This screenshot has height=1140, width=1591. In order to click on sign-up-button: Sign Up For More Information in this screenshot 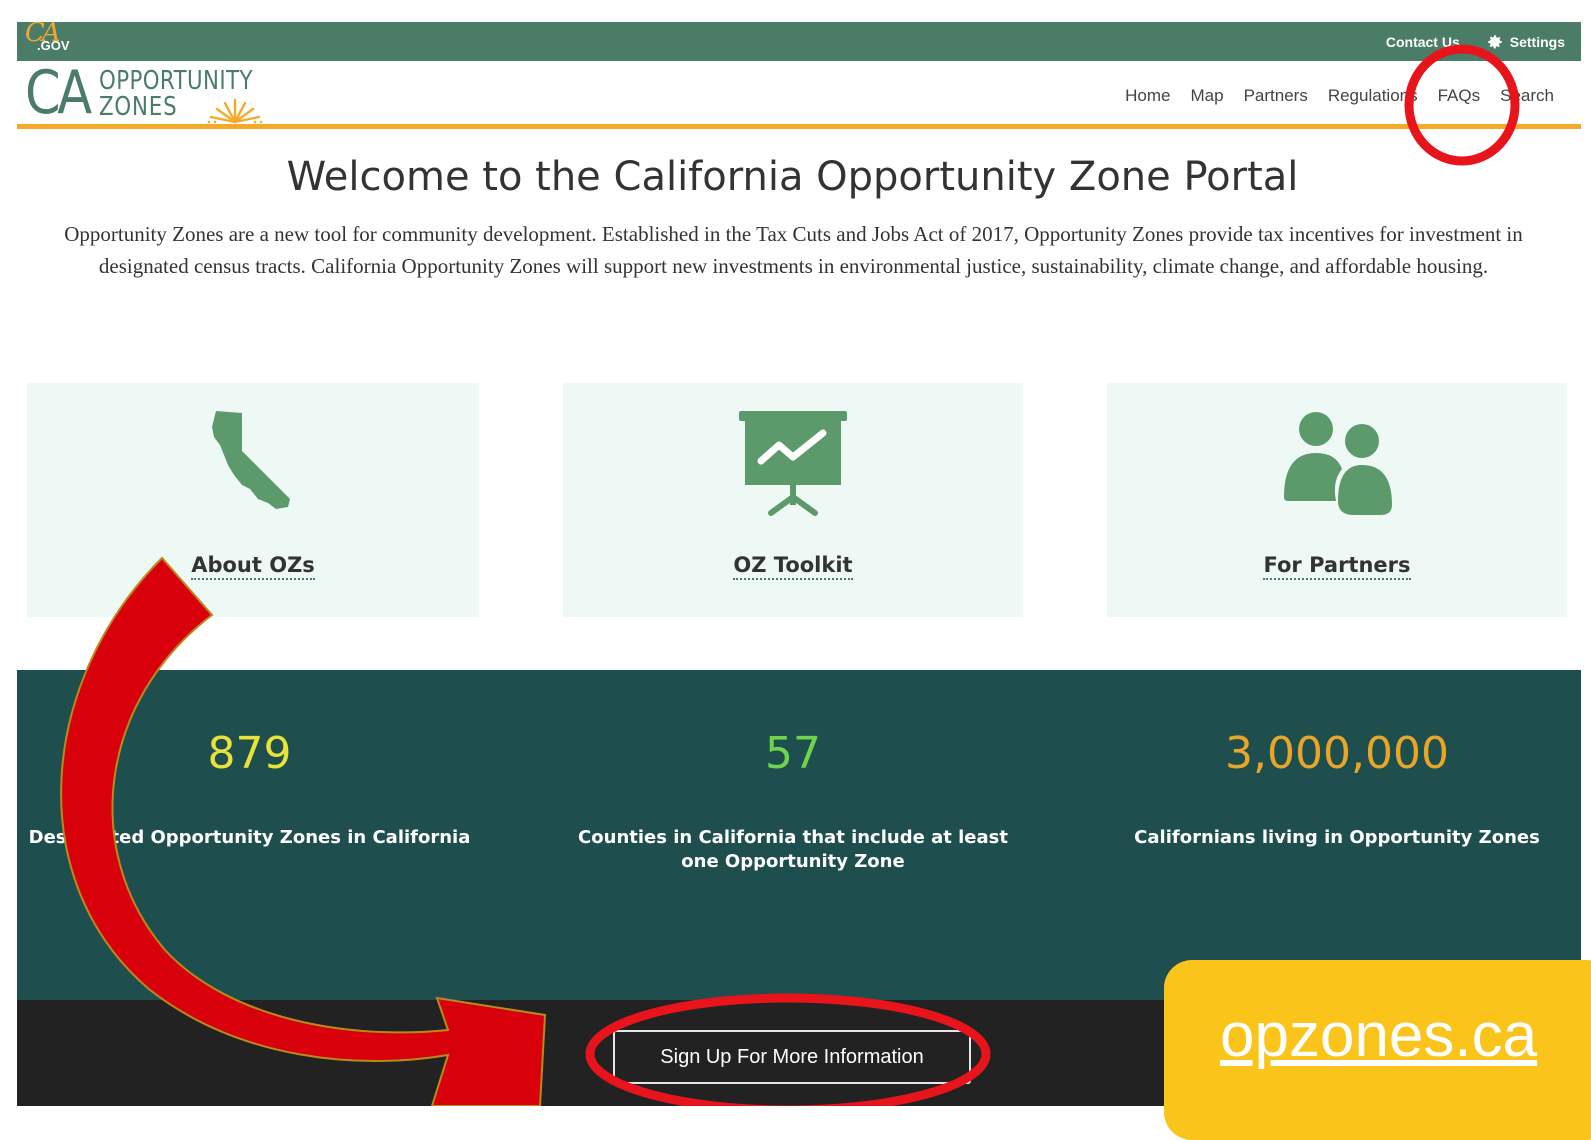, I will do `click(792, 1057)`.